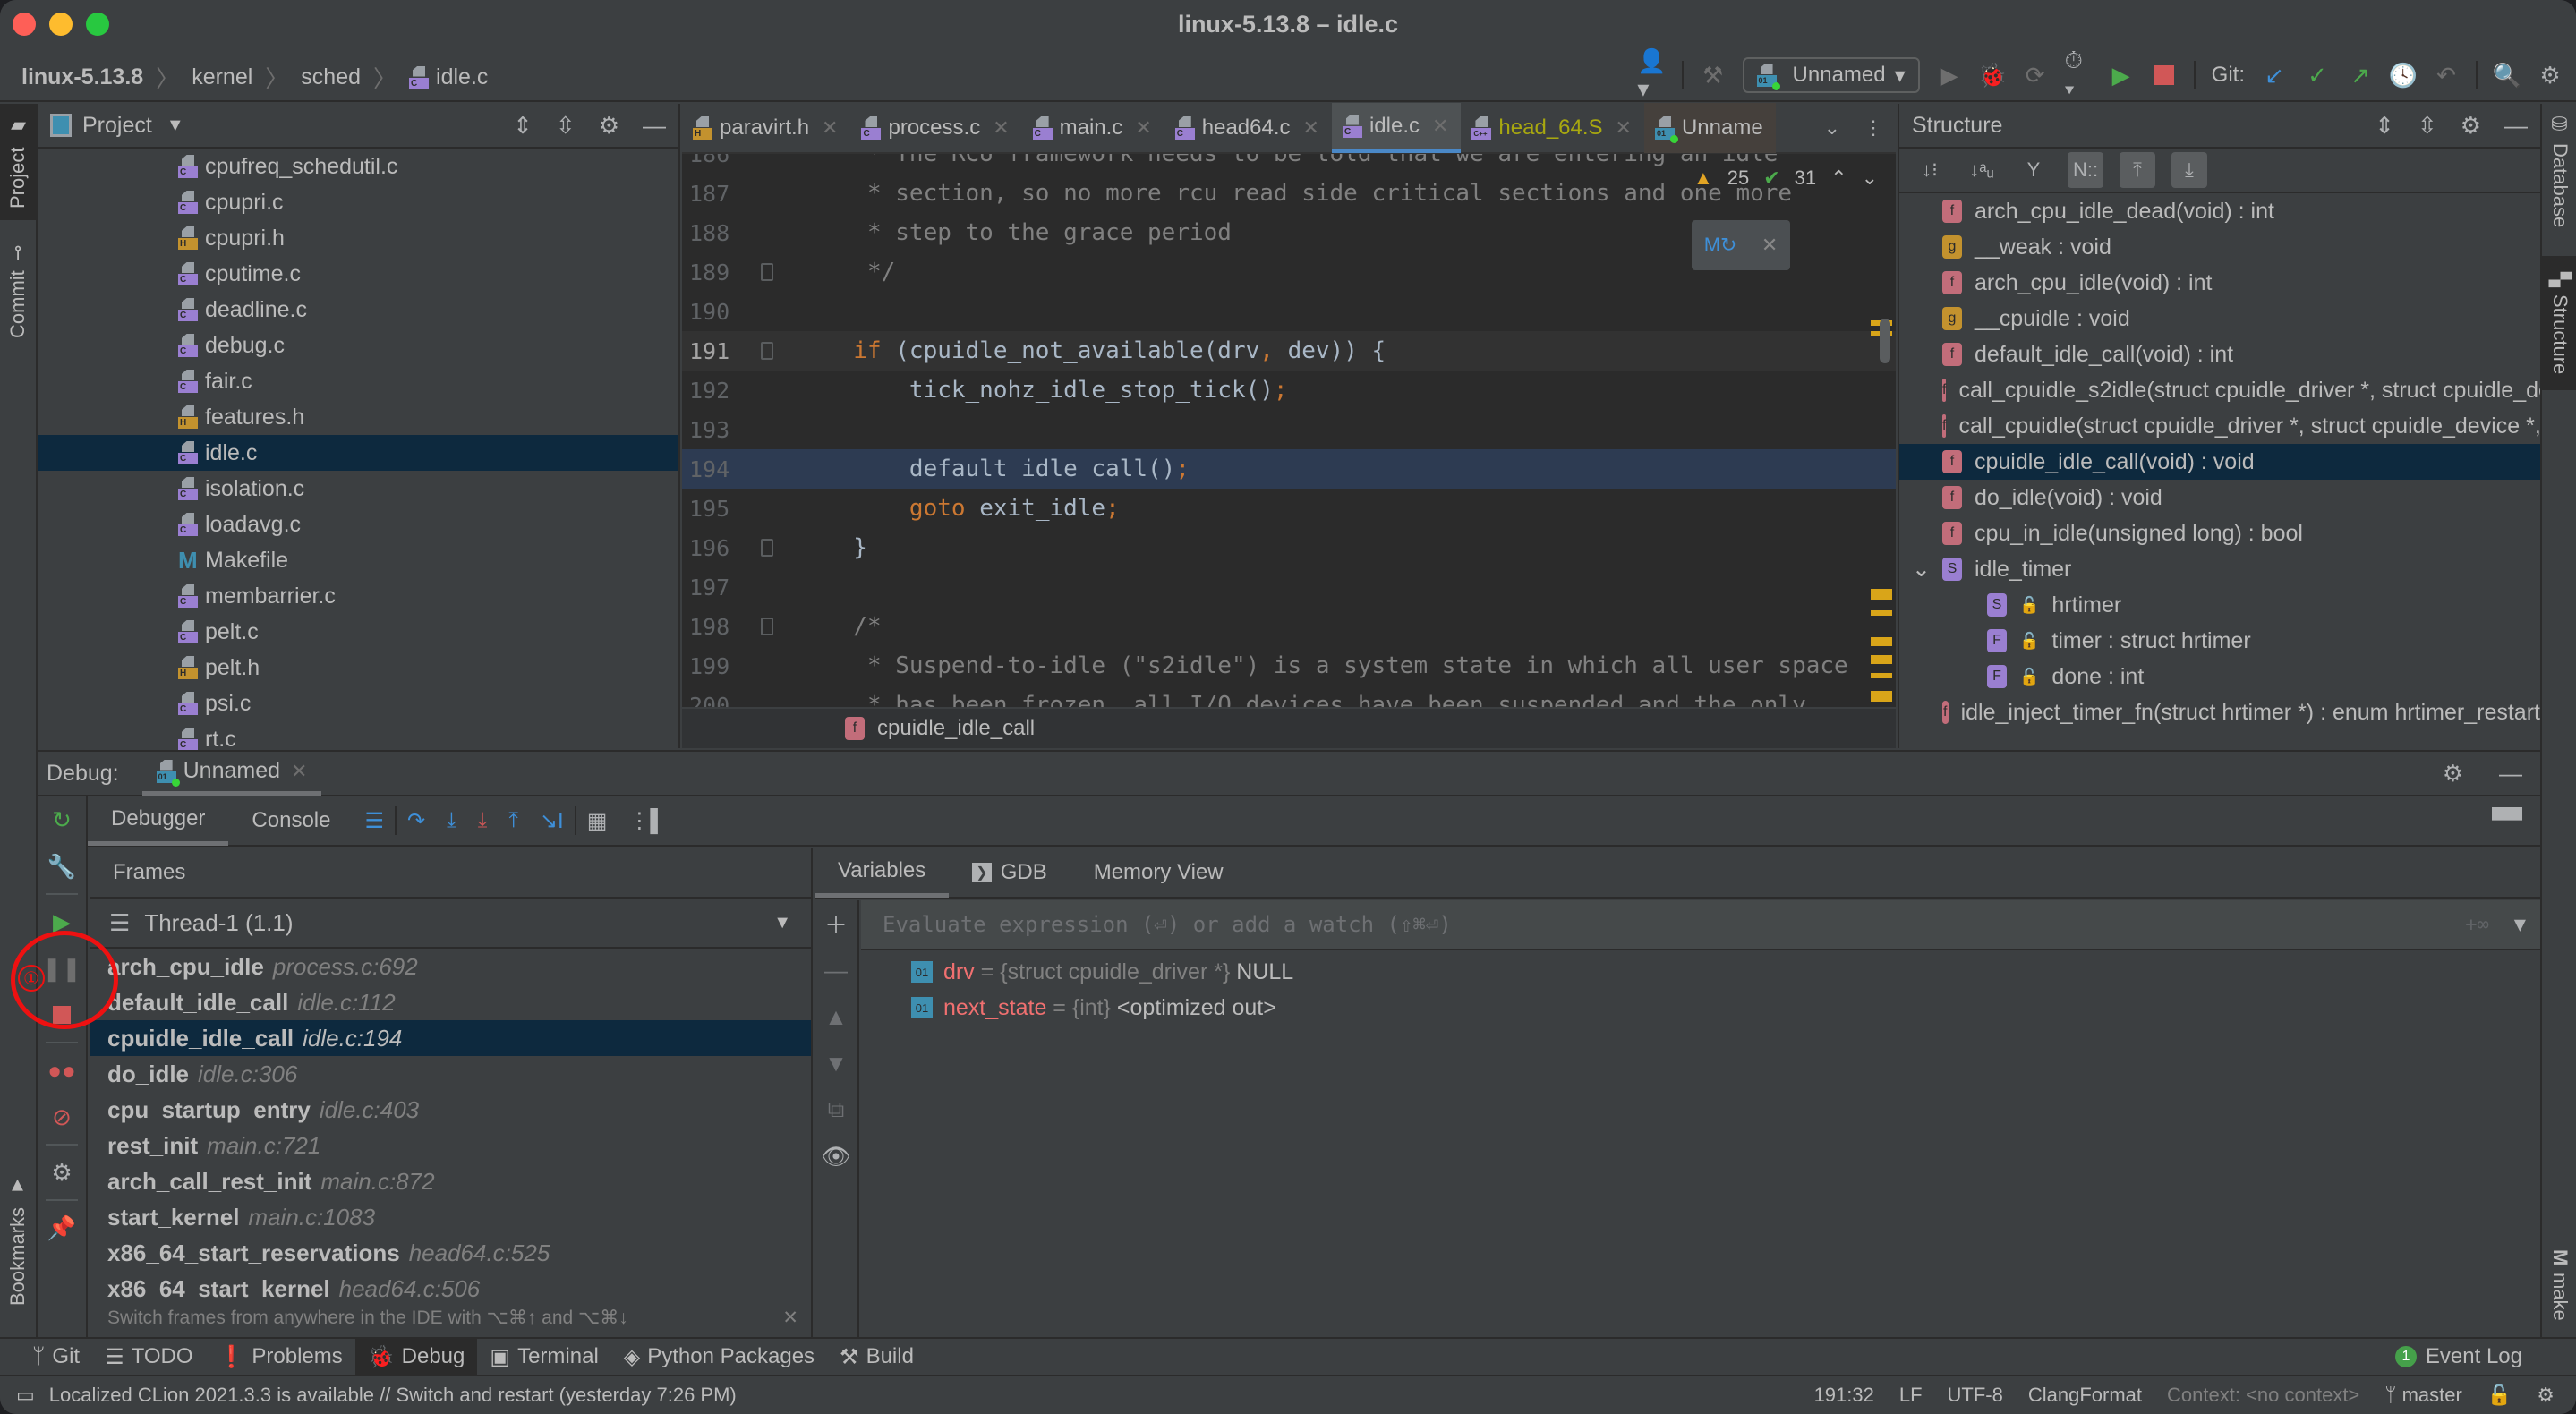 The width and height of the screenshot is (2576, 1414). What do you see at coordinates (935, 128) in the screenshot?
I see `editor-tab: Cprocess.c ✕` at bounding box center [935, 128].